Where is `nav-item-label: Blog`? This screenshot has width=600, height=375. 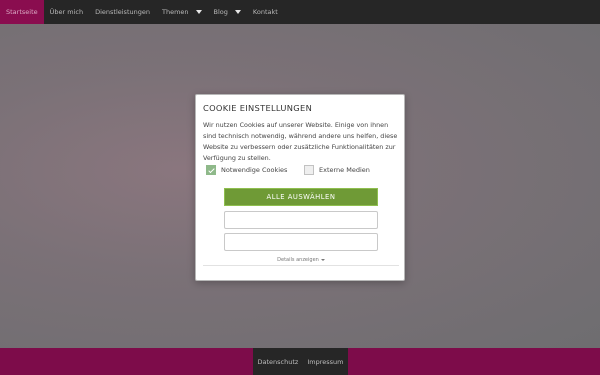 nav-item-label: Blog is located at coordinates (220, 12).